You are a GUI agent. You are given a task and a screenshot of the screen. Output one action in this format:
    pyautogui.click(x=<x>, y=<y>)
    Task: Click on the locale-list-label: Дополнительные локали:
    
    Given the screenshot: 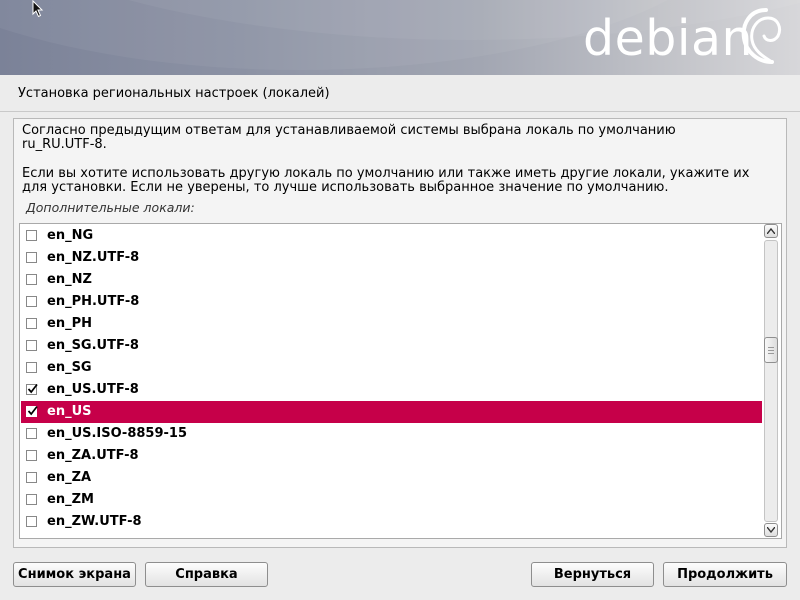 What is the action you would take?
    pyautogui.click(x=110, y=207)
    